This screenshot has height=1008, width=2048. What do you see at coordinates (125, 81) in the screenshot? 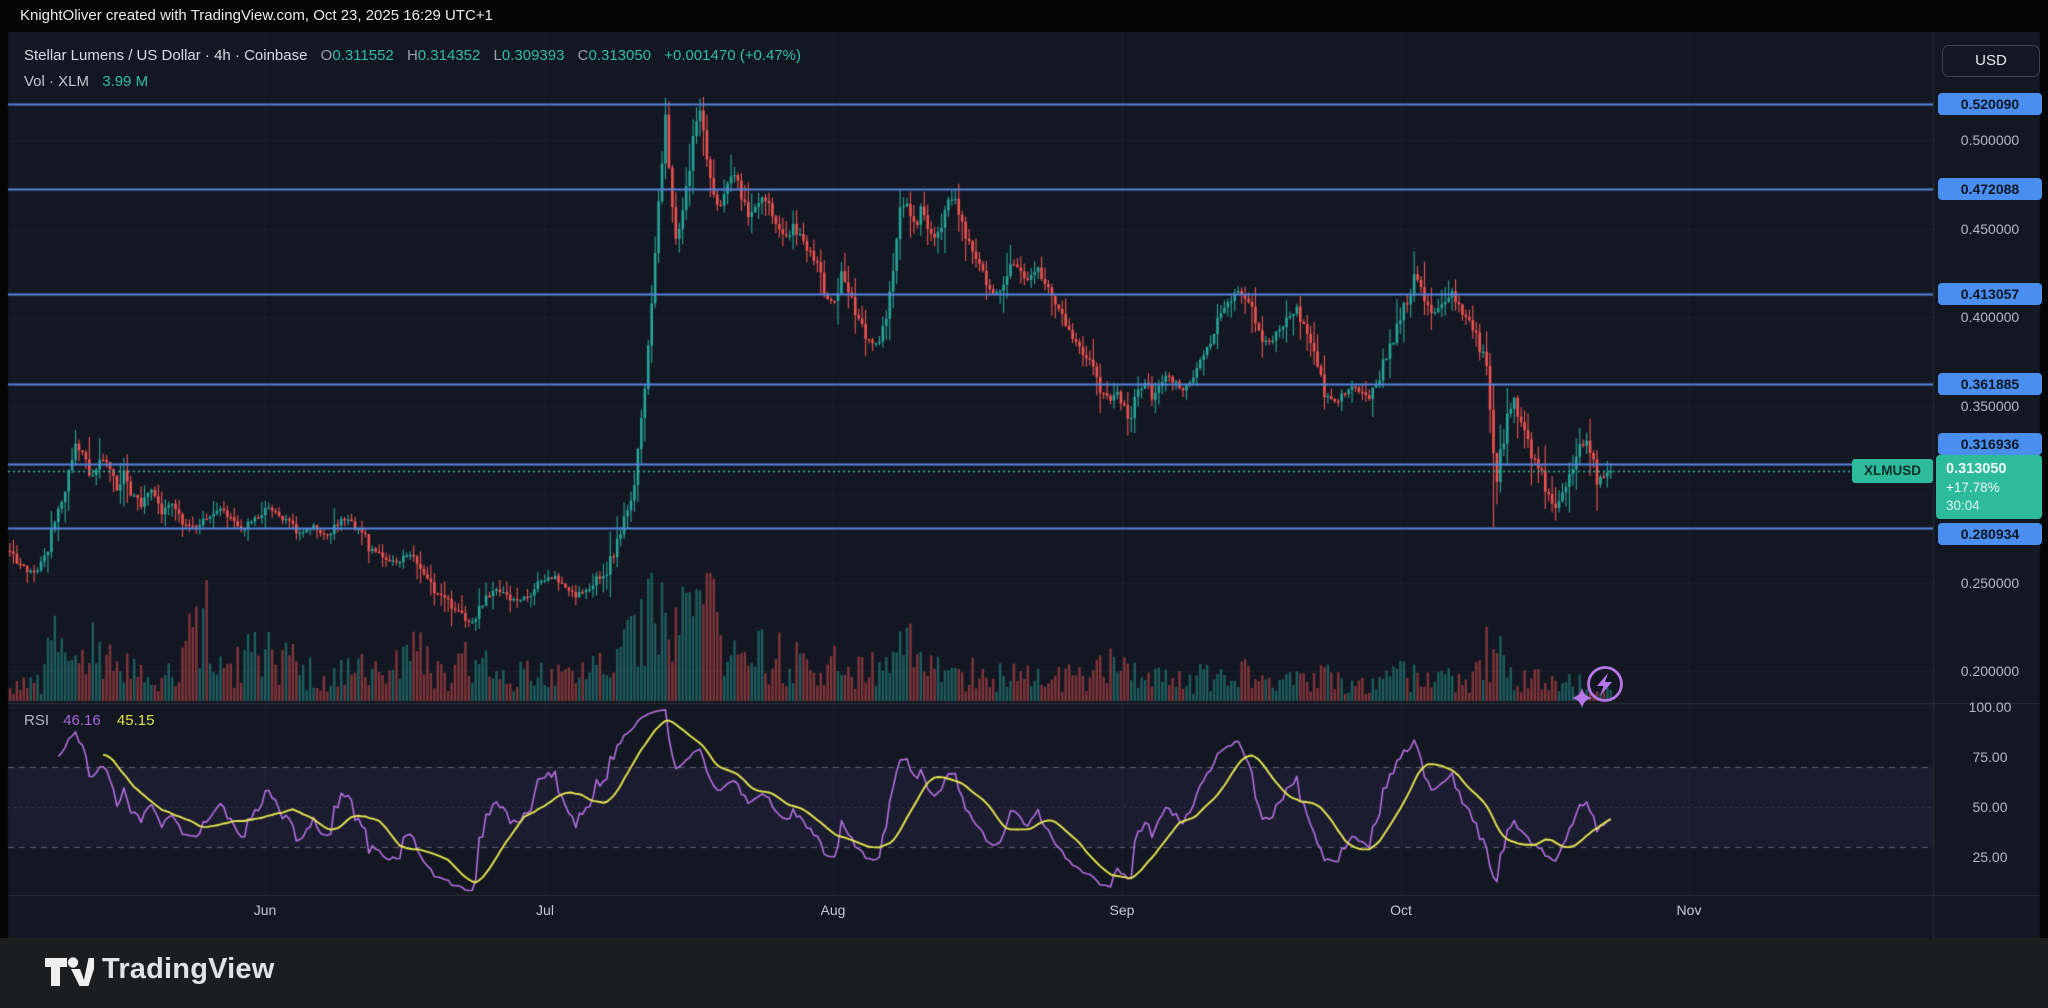
I see `volume-value: 3.99 M` at bounding box center [125, 81].